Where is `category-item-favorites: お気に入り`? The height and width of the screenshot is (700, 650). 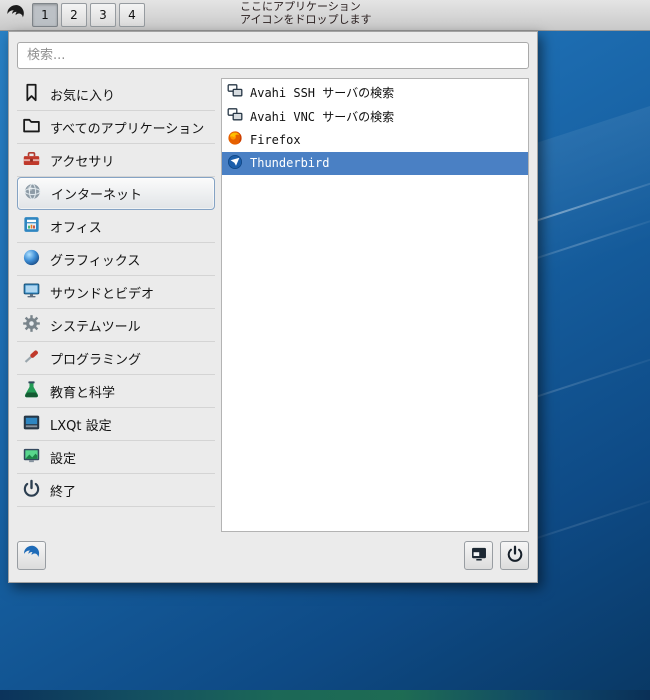
category-item-favorites: お気に入り is located at coordinates (116, 94).